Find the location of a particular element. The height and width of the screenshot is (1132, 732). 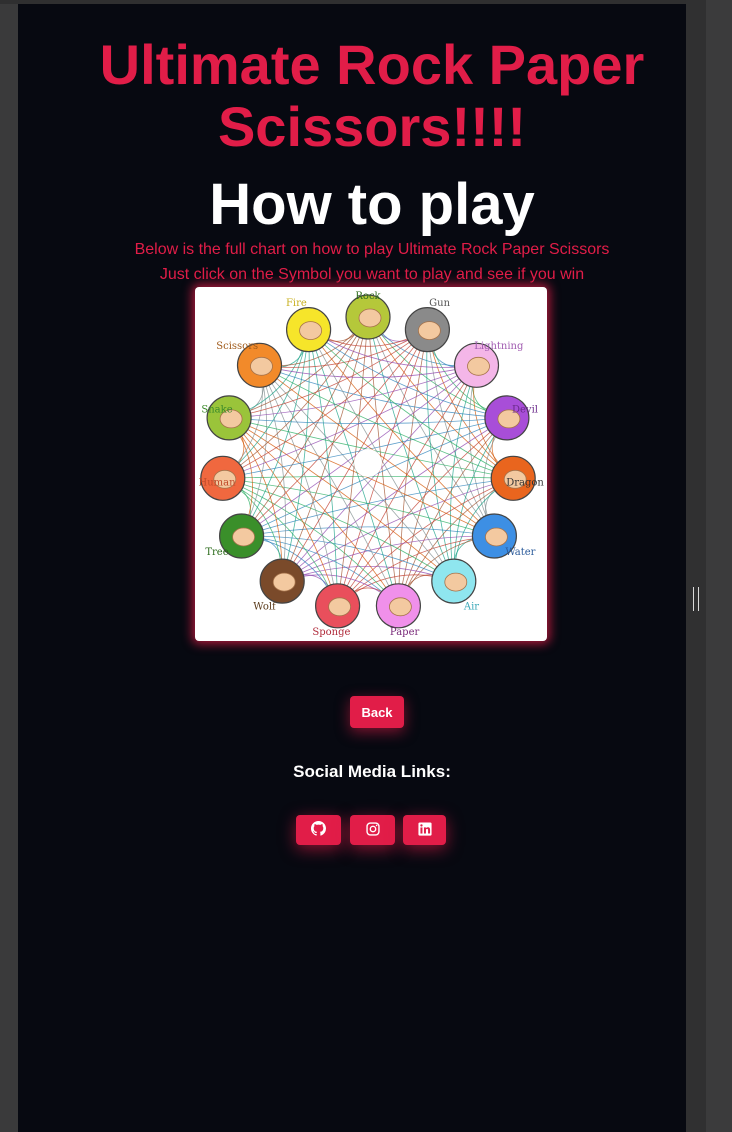

chart-node-label: Fire is located at coordinates (296, 303).